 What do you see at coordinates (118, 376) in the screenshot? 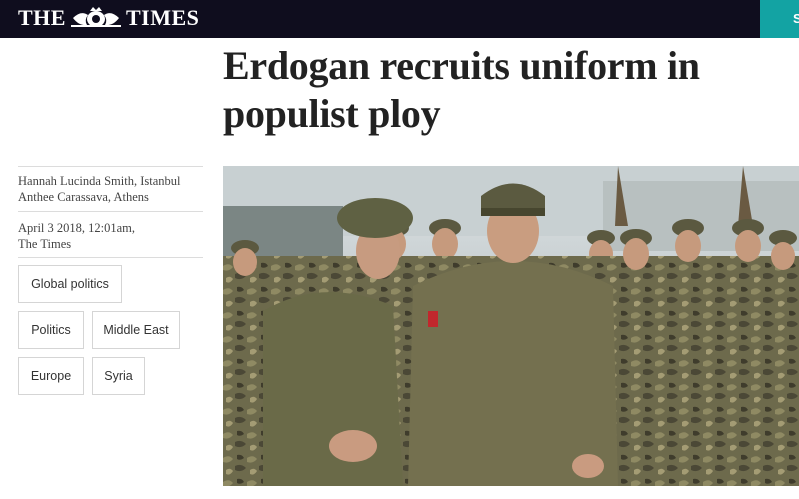
I see `tag-syria: Syria` at bounding box center [118, 376].